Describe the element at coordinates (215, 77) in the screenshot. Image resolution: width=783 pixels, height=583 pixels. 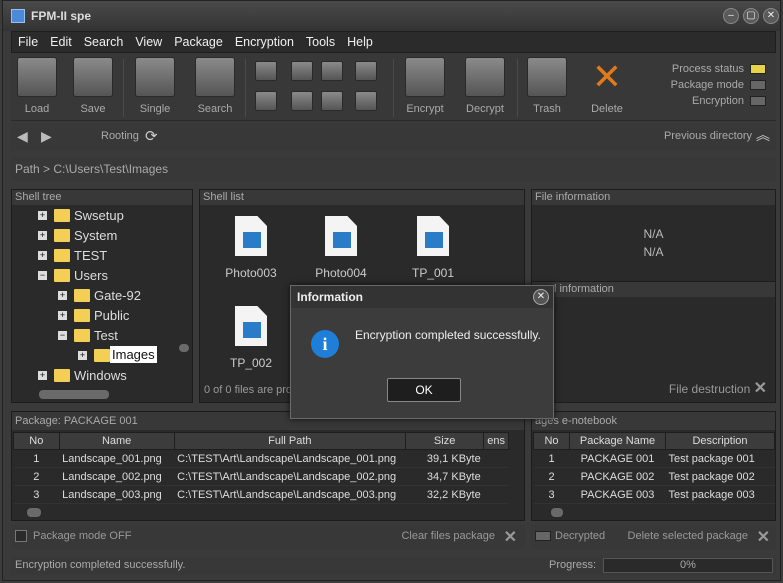
I see `binoculars-icon` at that location.